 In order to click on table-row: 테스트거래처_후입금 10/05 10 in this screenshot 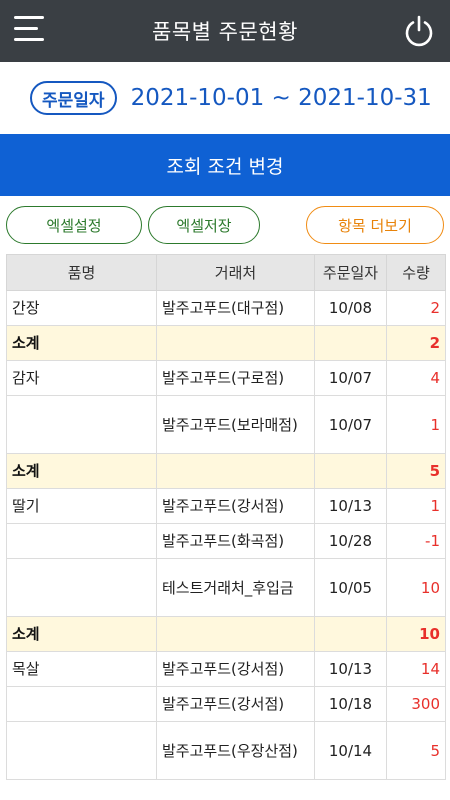, I will do `click(226, 587)`.